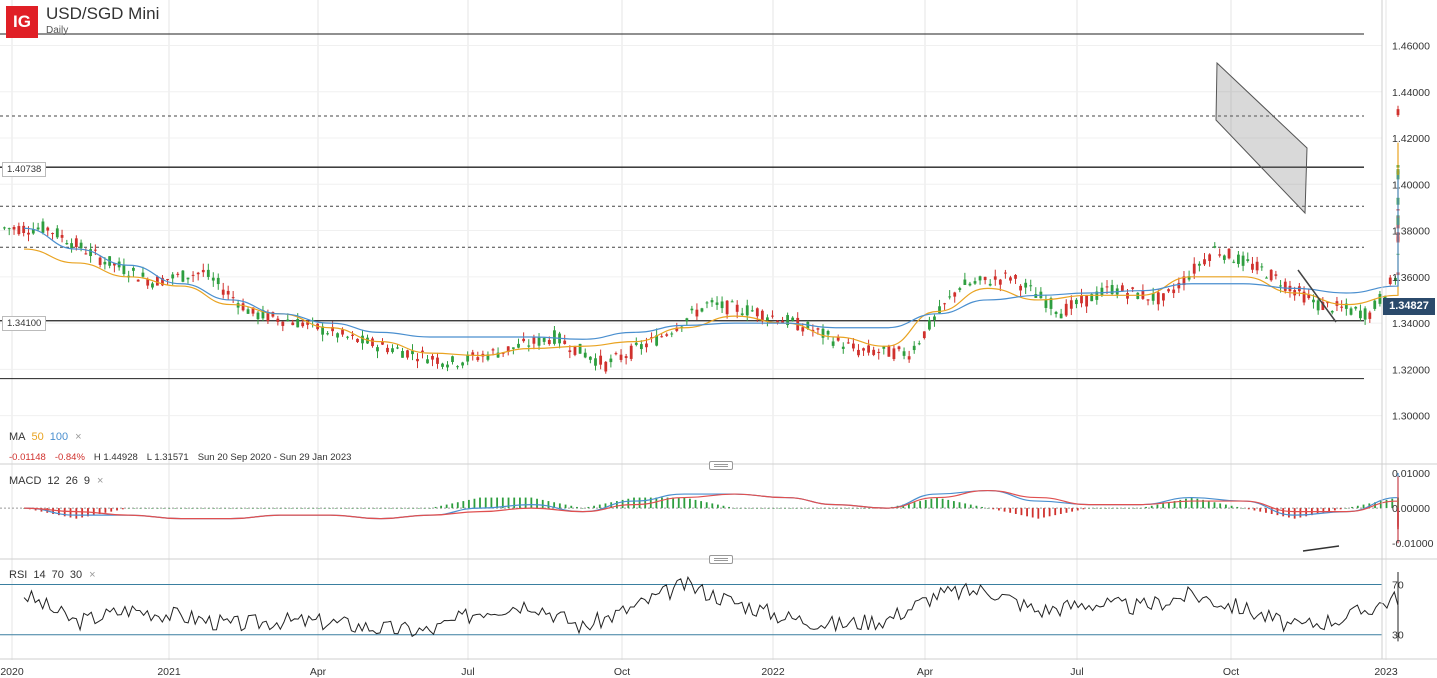 This screenshot has height=678, width=1437. Describe the element at coordinates (78, 437) in the screenshot. I see `ma-close-icon: ×` at that location.